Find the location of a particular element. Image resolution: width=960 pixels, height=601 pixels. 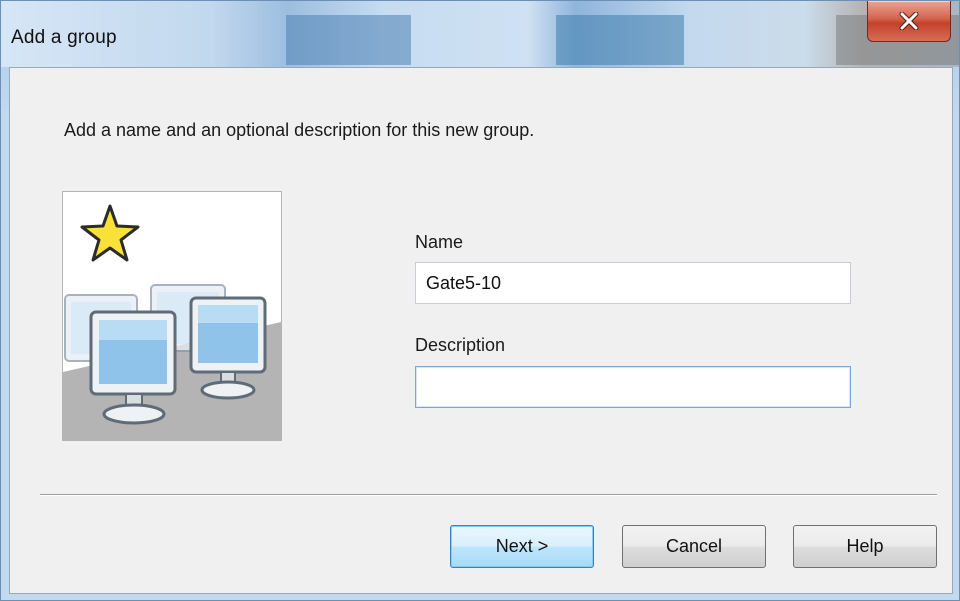

divider is located at coordinates (488, 495).